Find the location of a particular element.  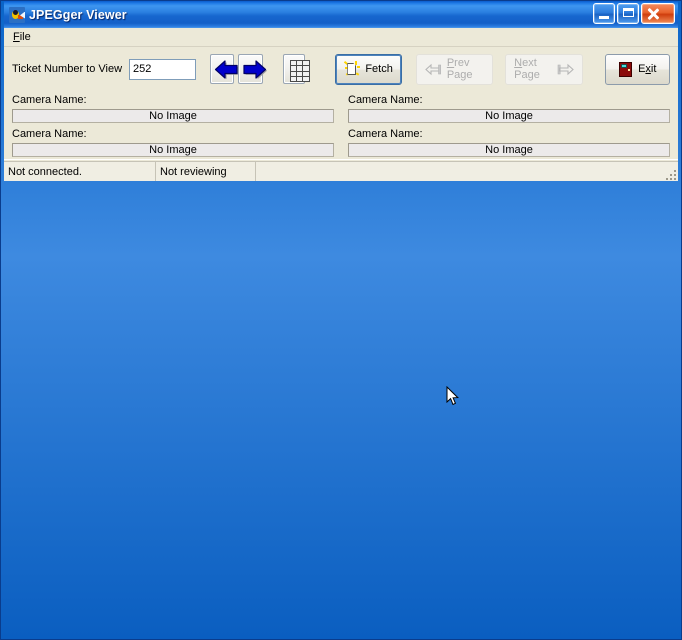

camera-panel-3: Camera Name: No Image is located at coordinates (173, 142).